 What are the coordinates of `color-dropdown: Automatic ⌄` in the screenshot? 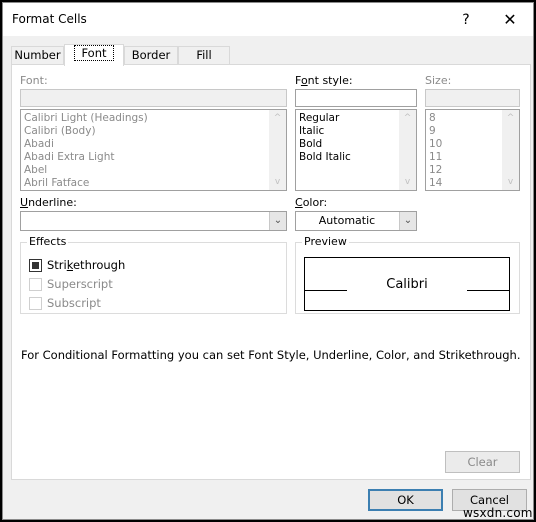 It's located at (356, 221).